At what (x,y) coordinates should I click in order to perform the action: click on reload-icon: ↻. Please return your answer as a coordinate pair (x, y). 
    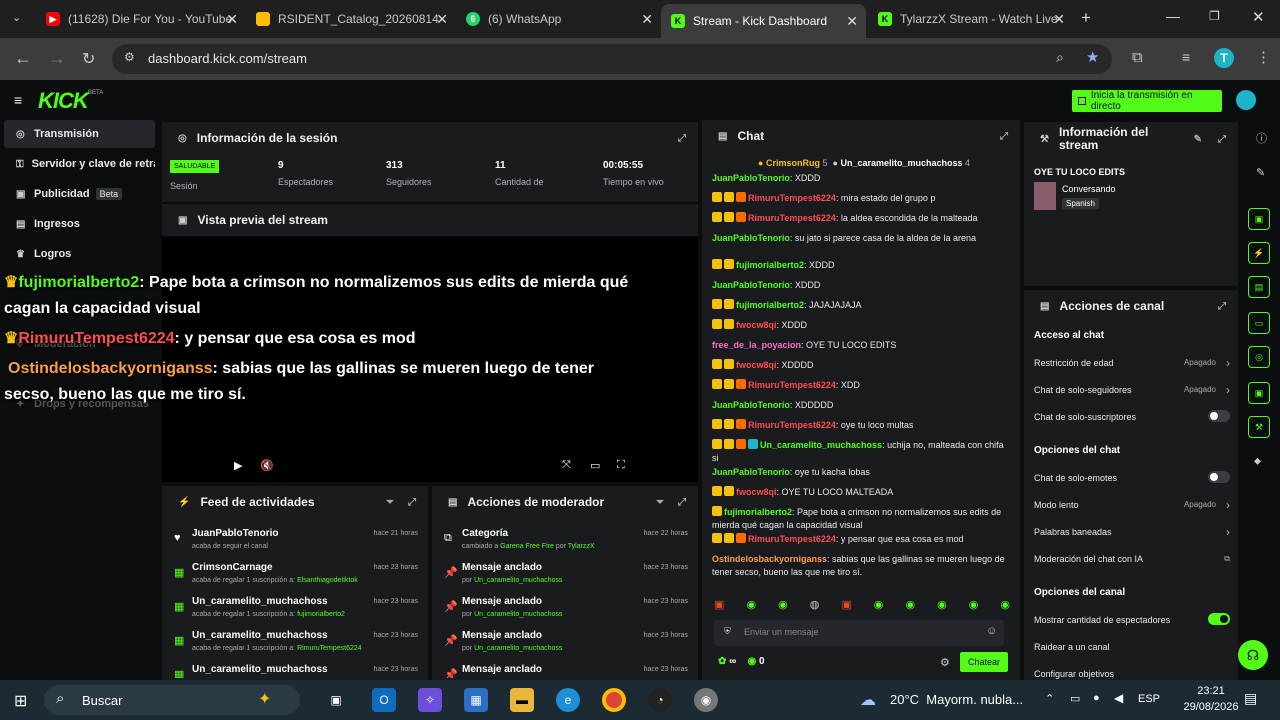
    Looking at the image, I should click on (88, 59).